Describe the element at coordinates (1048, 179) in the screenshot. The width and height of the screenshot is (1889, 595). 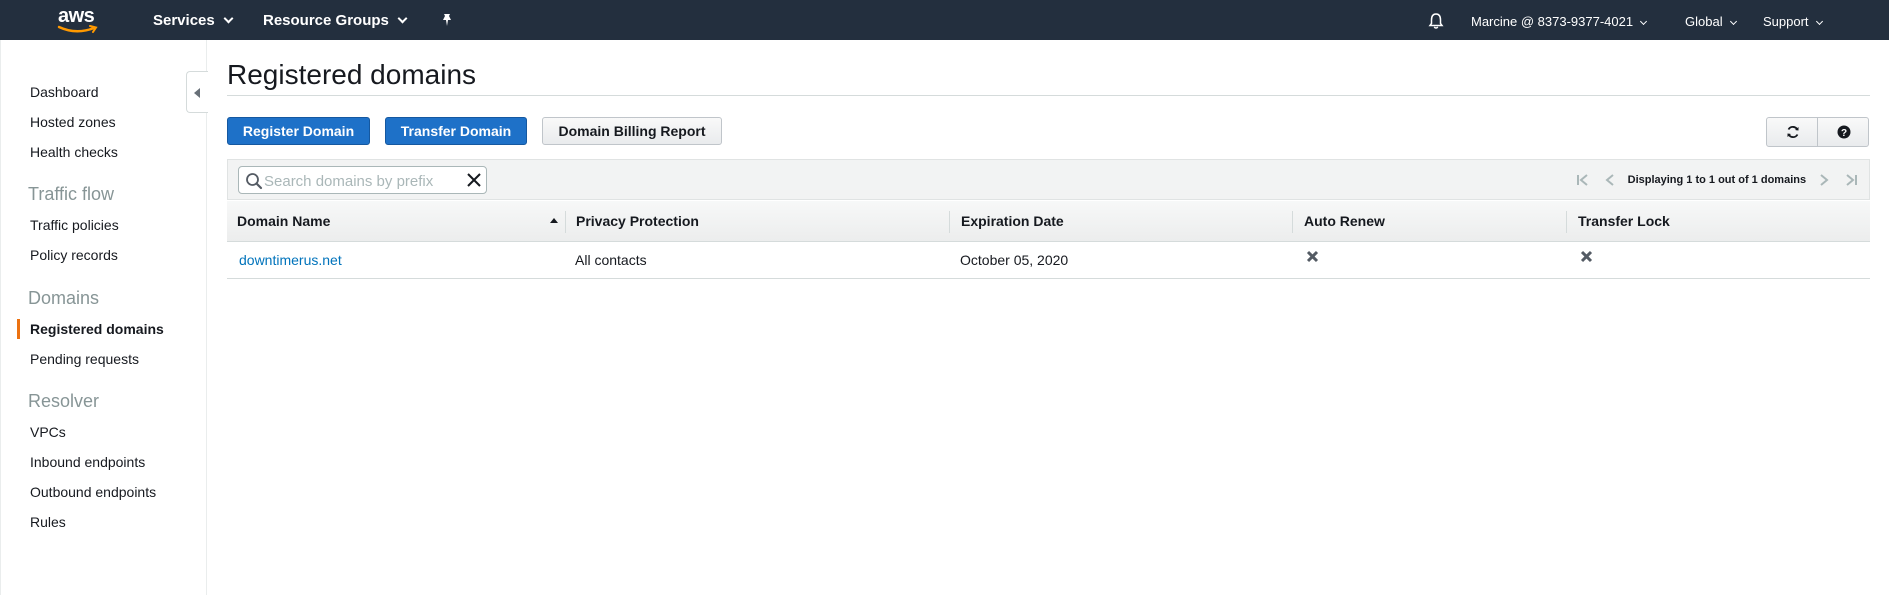
I see `table-toolbar: Displaying 1 to 1 out of 1 domains` at that location.